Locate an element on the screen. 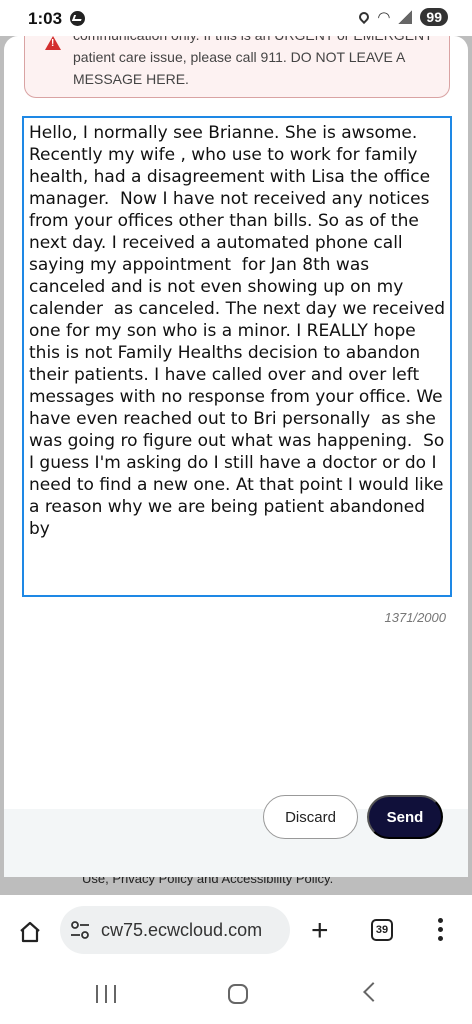 This screenshot has width=472, height=1024. alert-icon is located at coordinates (53, 43).